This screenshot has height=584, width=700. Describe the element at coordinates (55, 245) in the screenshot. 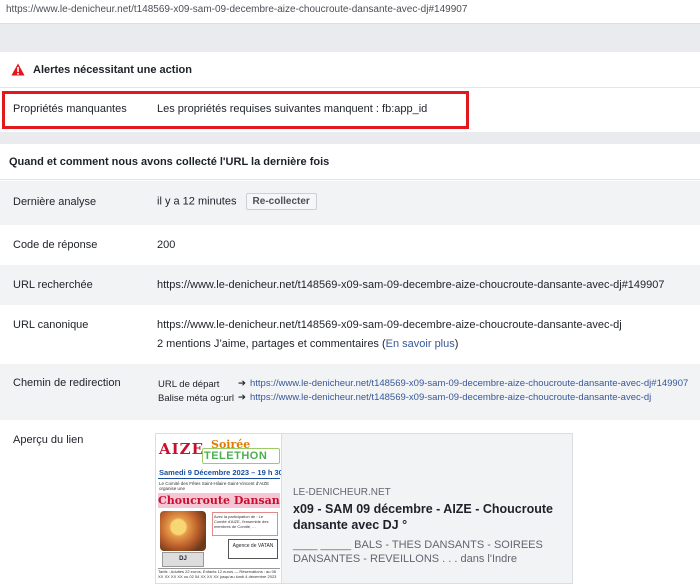

I see `response-code-label: Code de réponse` at that location.